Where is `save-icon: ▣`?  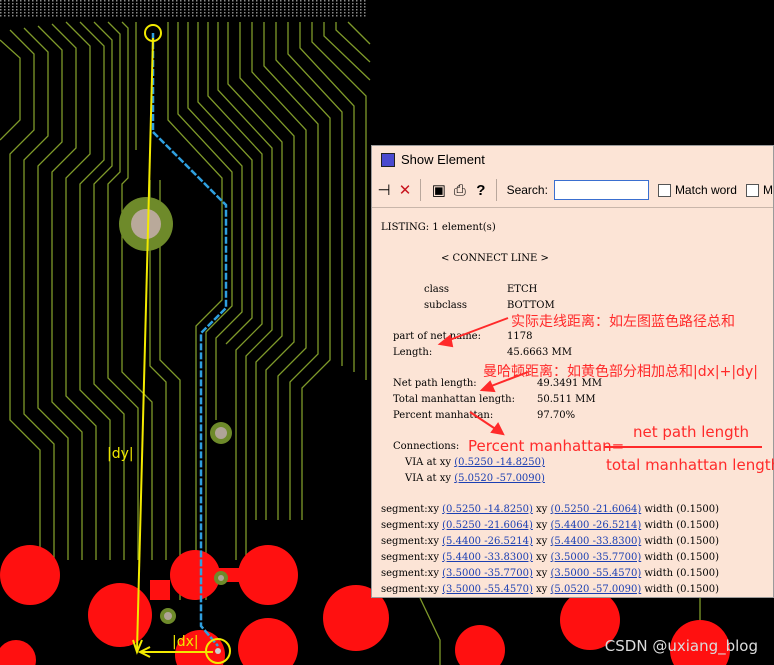
save-icon: ▣ is located at coordinates (439, 190).